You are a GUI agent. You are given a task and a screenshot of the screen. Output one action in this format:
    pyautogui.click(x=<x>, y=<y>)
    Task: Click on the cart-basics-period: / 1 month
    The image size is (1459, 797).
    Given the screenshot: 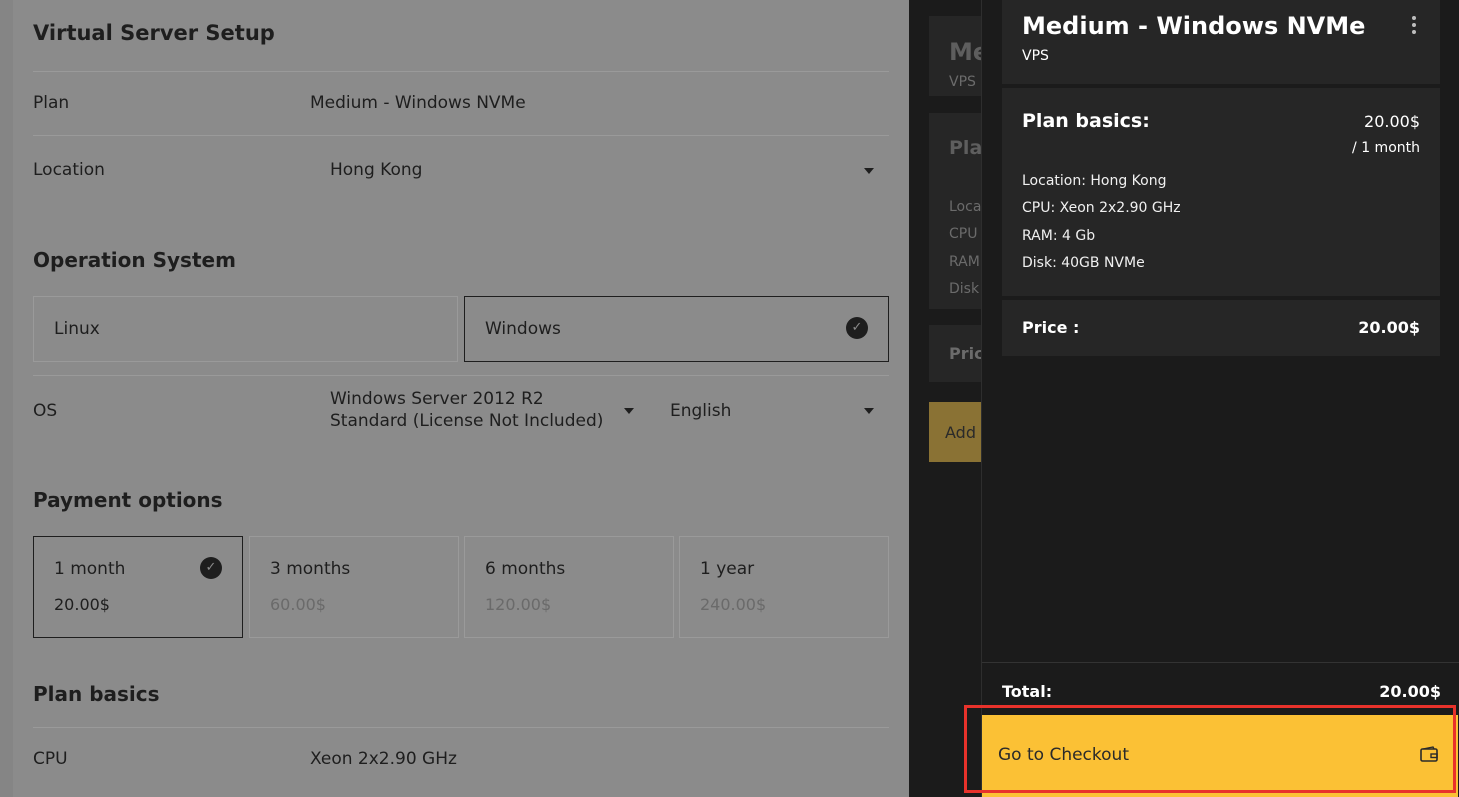 What is the action you would take?
    pyautogui.click(x=1386, y=148)
    